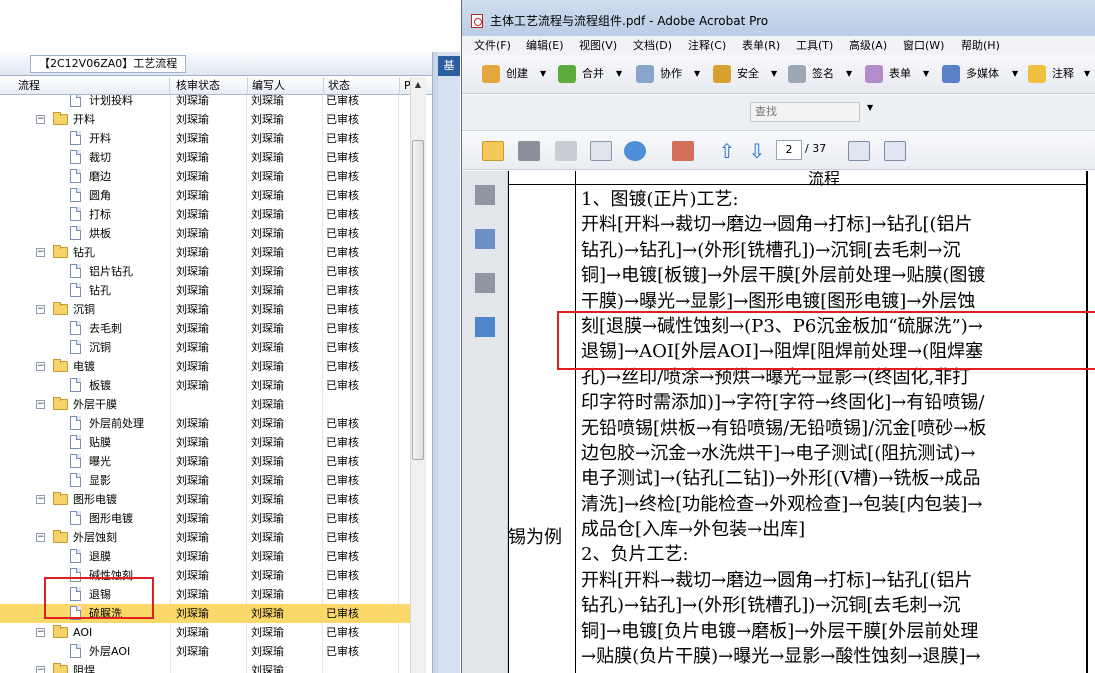 The width and height of the screenshot is (1095, 673). Describe the element at coordinates (84, 233) in the screenshot. I see `tree-node: 烘板` at that location.